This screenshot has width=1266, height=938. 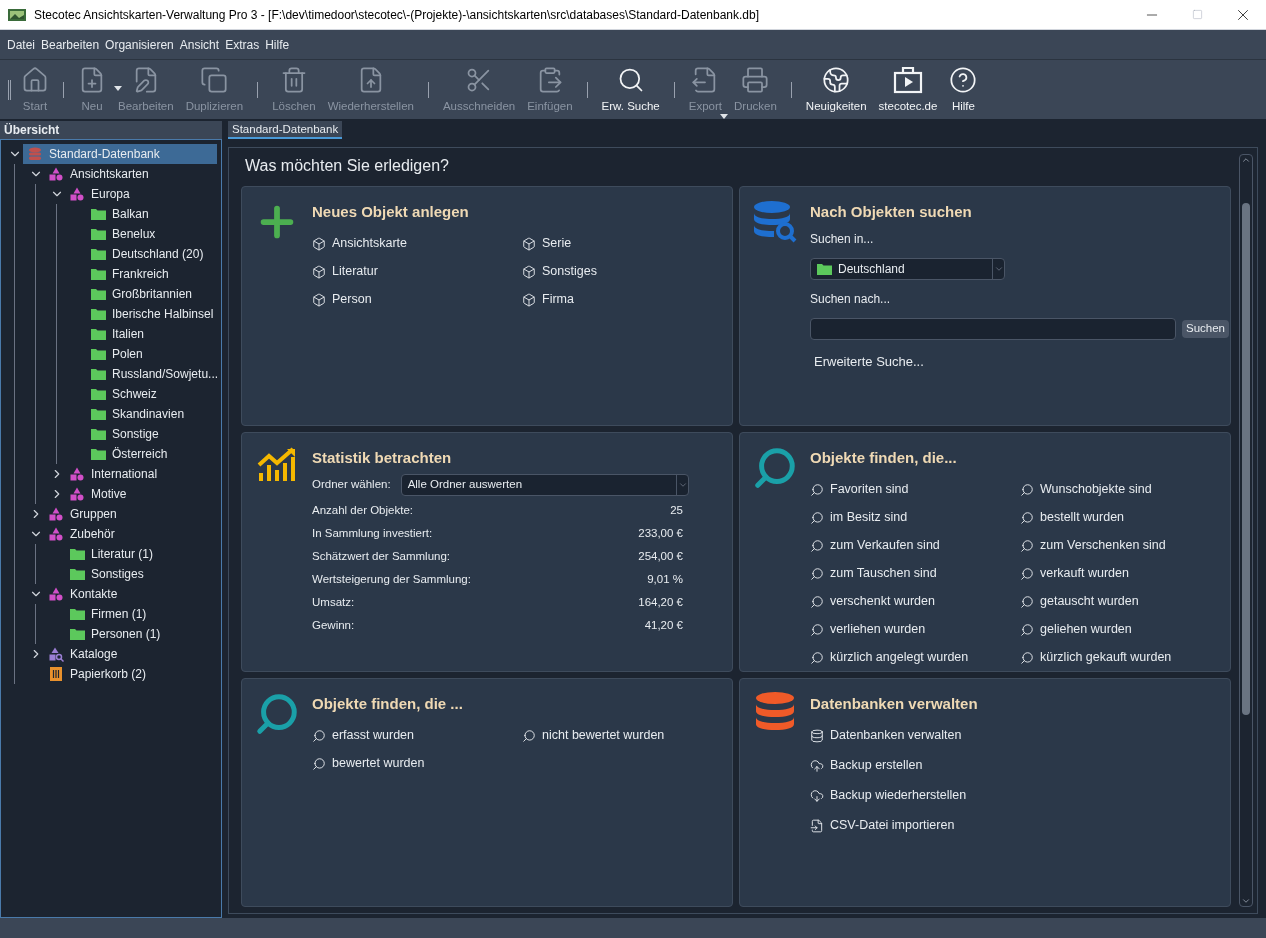 What do you see at coordinates (199, 44) in the screenshot?
I see `menu-item: Ansicht` at bounding box center [199, 44].